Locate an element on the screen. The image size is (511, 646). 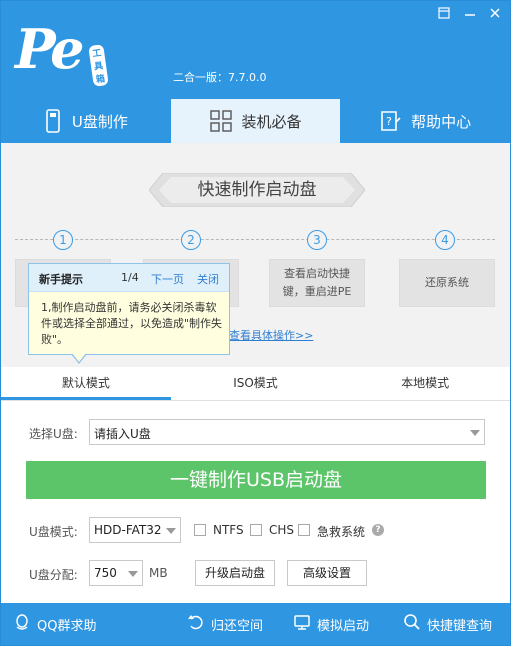
tip-page: 1/4 is located at coordinates (130, 277).